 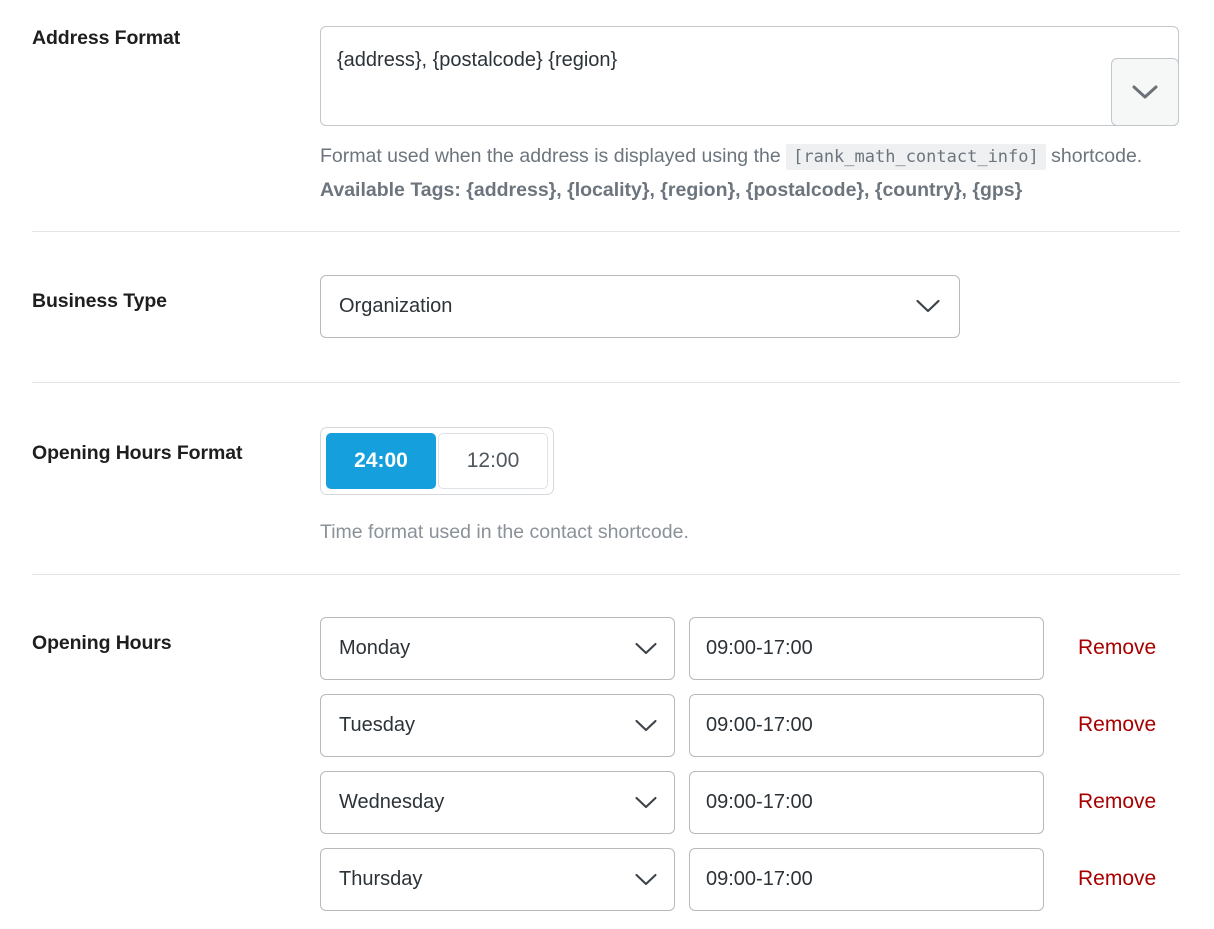 What do you see at coordinates (396, 305) in the screenshot?
I see `business-type-value: Organization` at bounding box center [396, 305].